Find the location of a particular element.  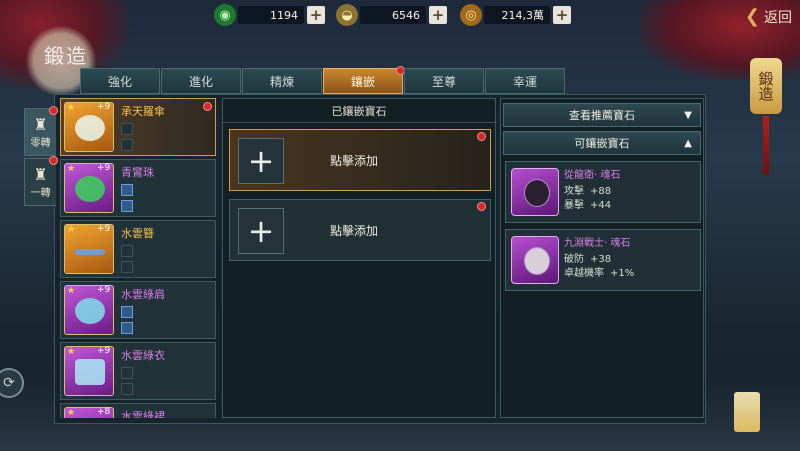

available-gems-label: 可鑲嵌寶石 is located at coordinates (602, 143).